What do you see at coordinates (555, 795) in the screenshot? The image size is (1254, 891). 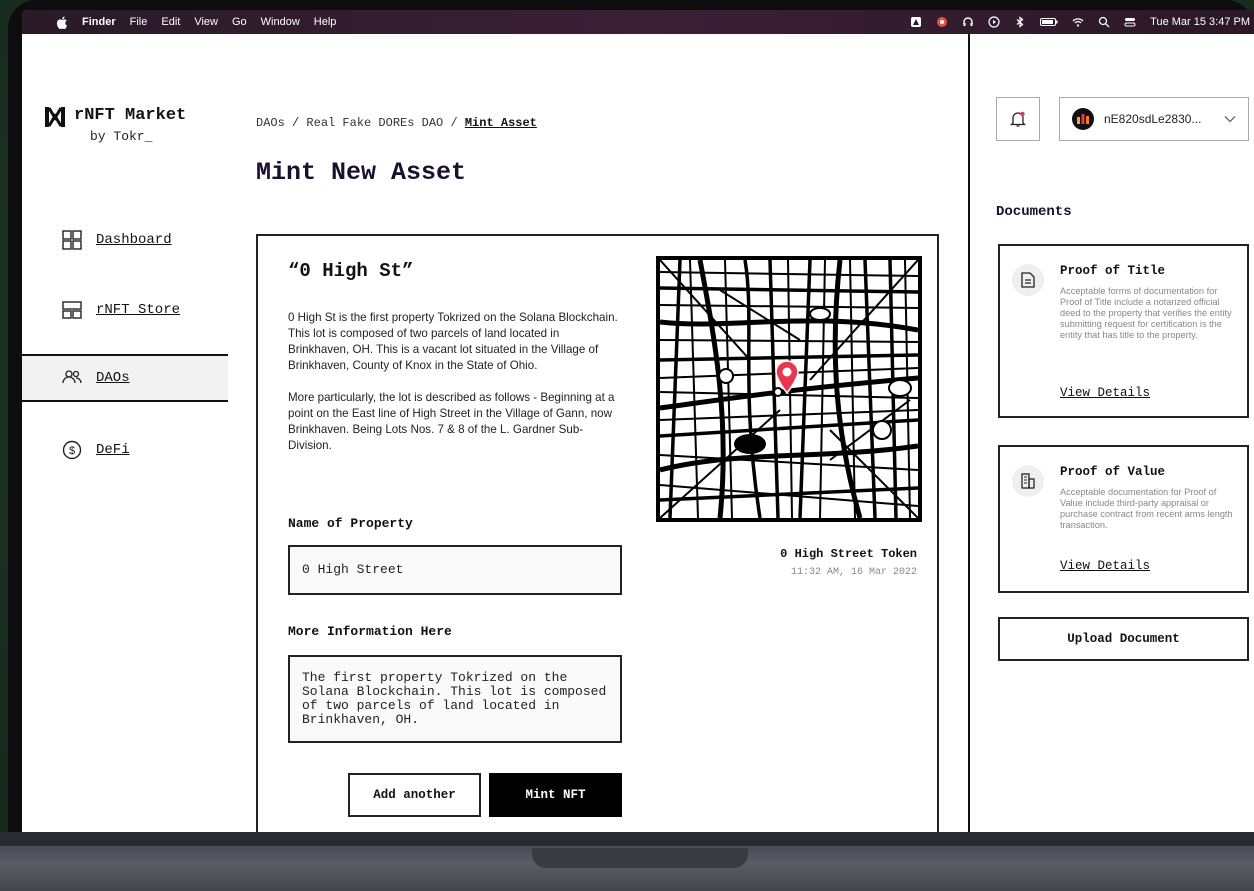 I see `mint-nft-button: Mint NFT` at bounding box center [555, 795].